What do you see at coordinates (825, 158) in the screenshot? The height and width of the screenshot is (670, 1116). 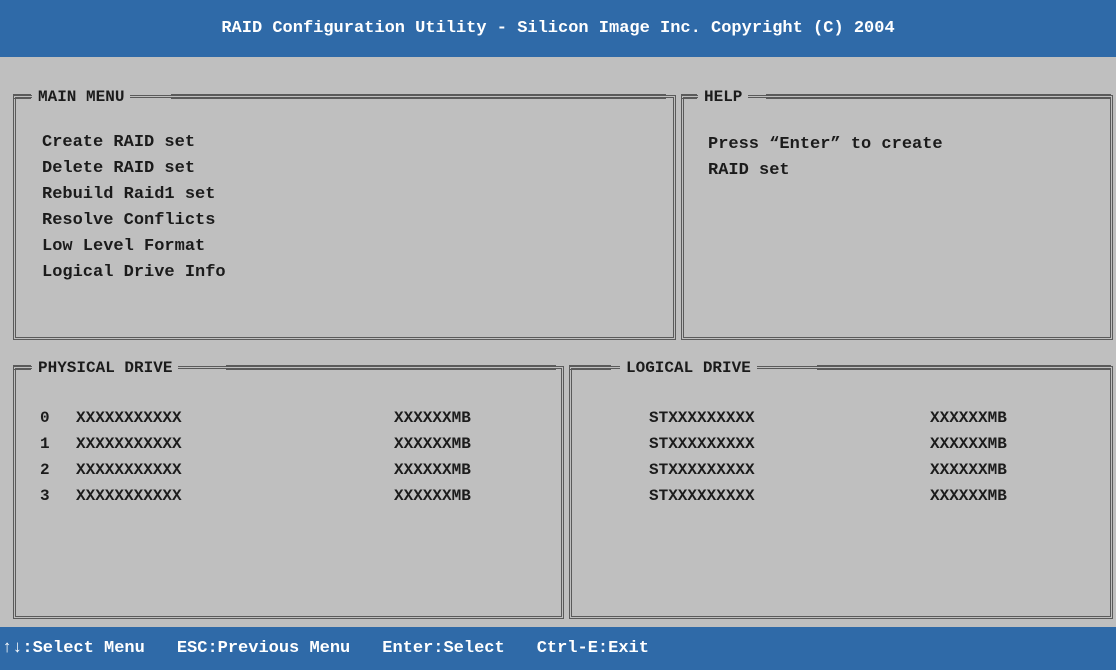 I see `help-text: Press “Enter” to create RAID set` at bounding box center [825, 158].